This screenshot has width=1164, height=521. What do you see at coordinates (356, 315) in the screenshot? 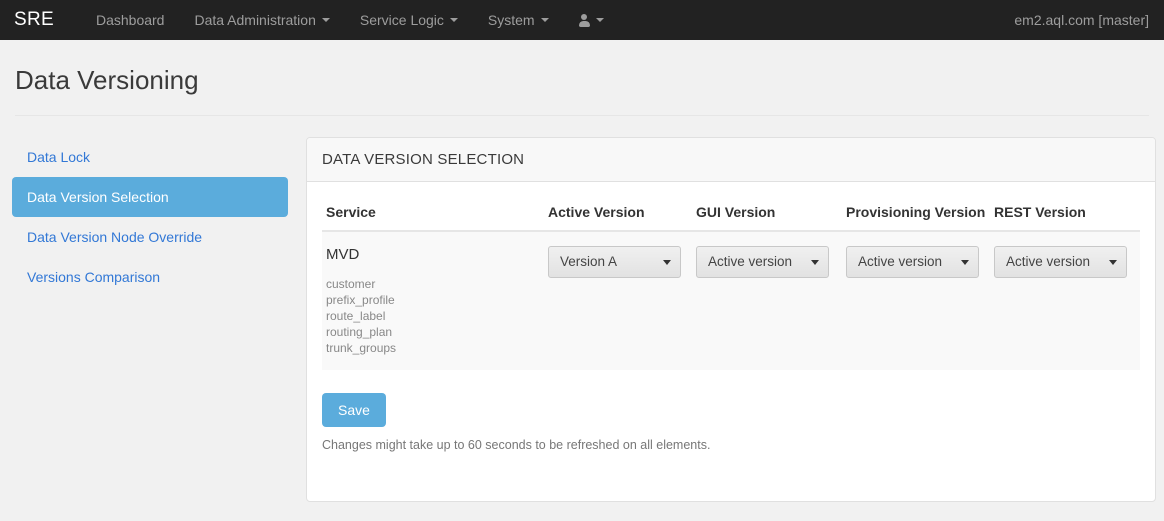
I see `service-item: route_label` at bounding box center [356, 315].